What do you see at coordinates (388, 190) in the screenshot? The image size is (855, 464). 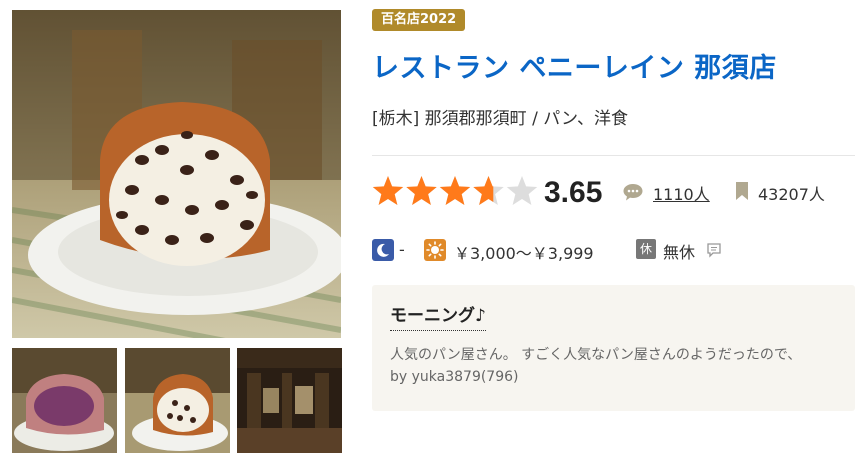 I see `star-1-fill` at bounding box center [388, 190].